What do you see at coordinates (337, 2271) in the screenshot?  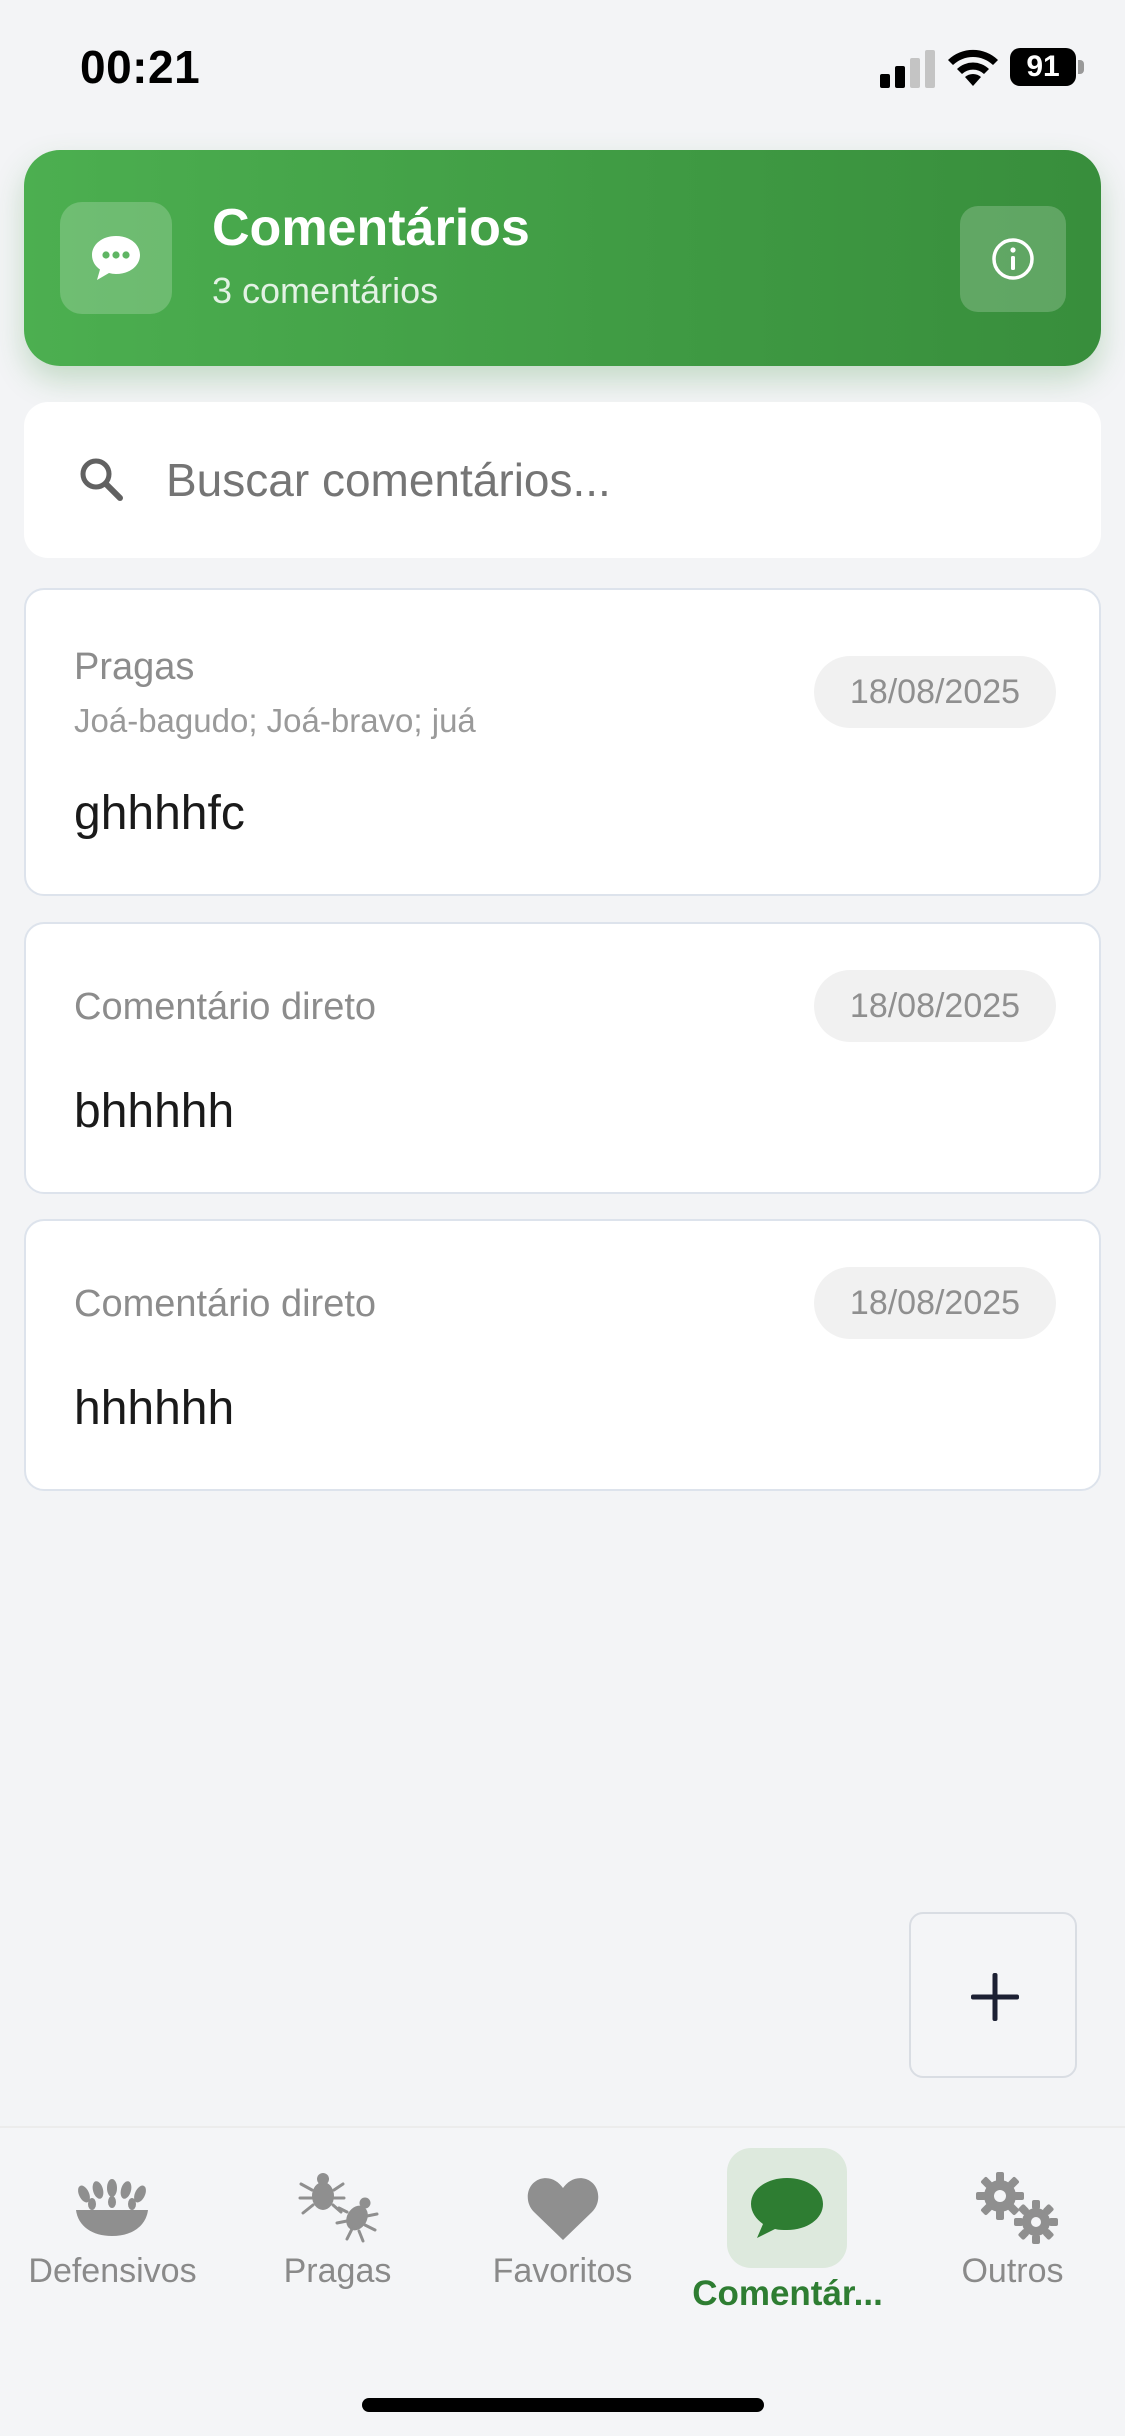 I see `nav-label: Pragas` at bounding box center [337, 2271].